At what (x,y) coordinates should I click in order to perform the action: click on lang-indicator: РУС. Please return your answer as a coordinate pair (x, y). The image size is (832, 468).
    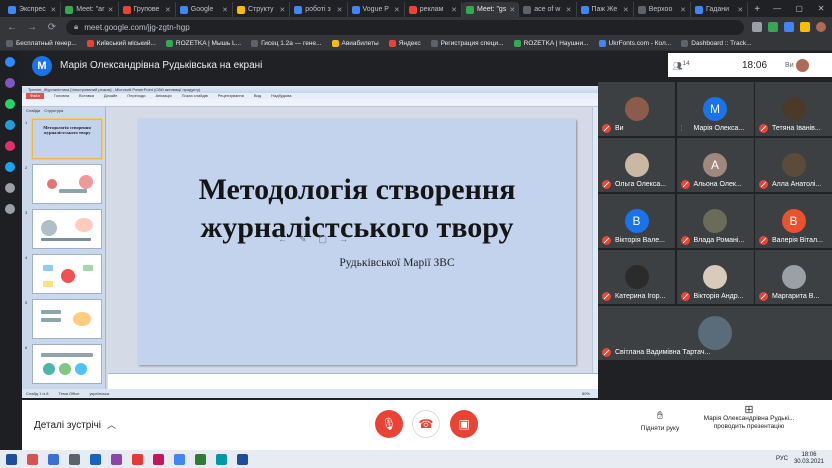
    Looking at the image, I should click on (782, 459).